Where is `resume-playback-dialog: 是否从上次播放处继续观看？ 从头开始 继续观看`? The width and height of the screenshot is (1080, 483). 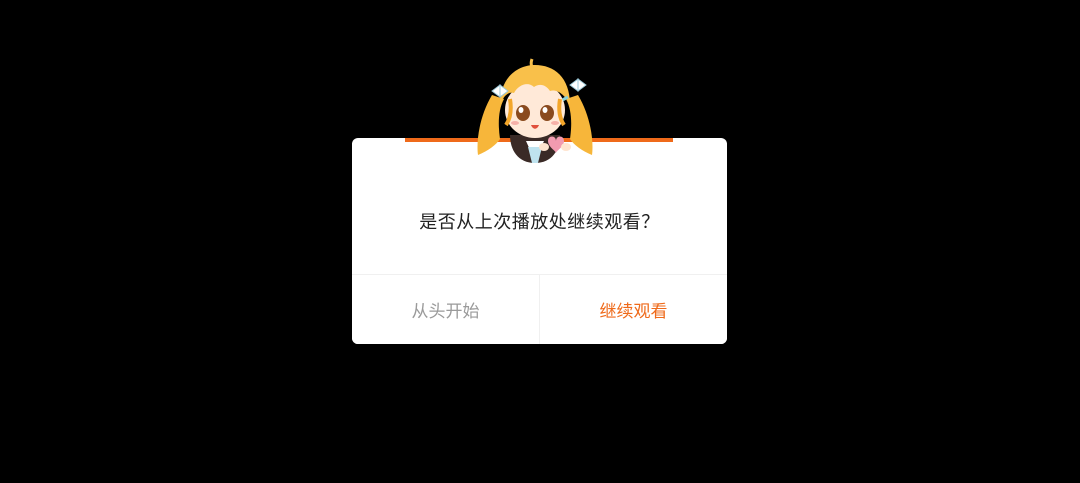
resume-playback-dialog: 是否从上次播放处继续观看？ 从头开始 继续观看 is located at coordinates (539, 241).